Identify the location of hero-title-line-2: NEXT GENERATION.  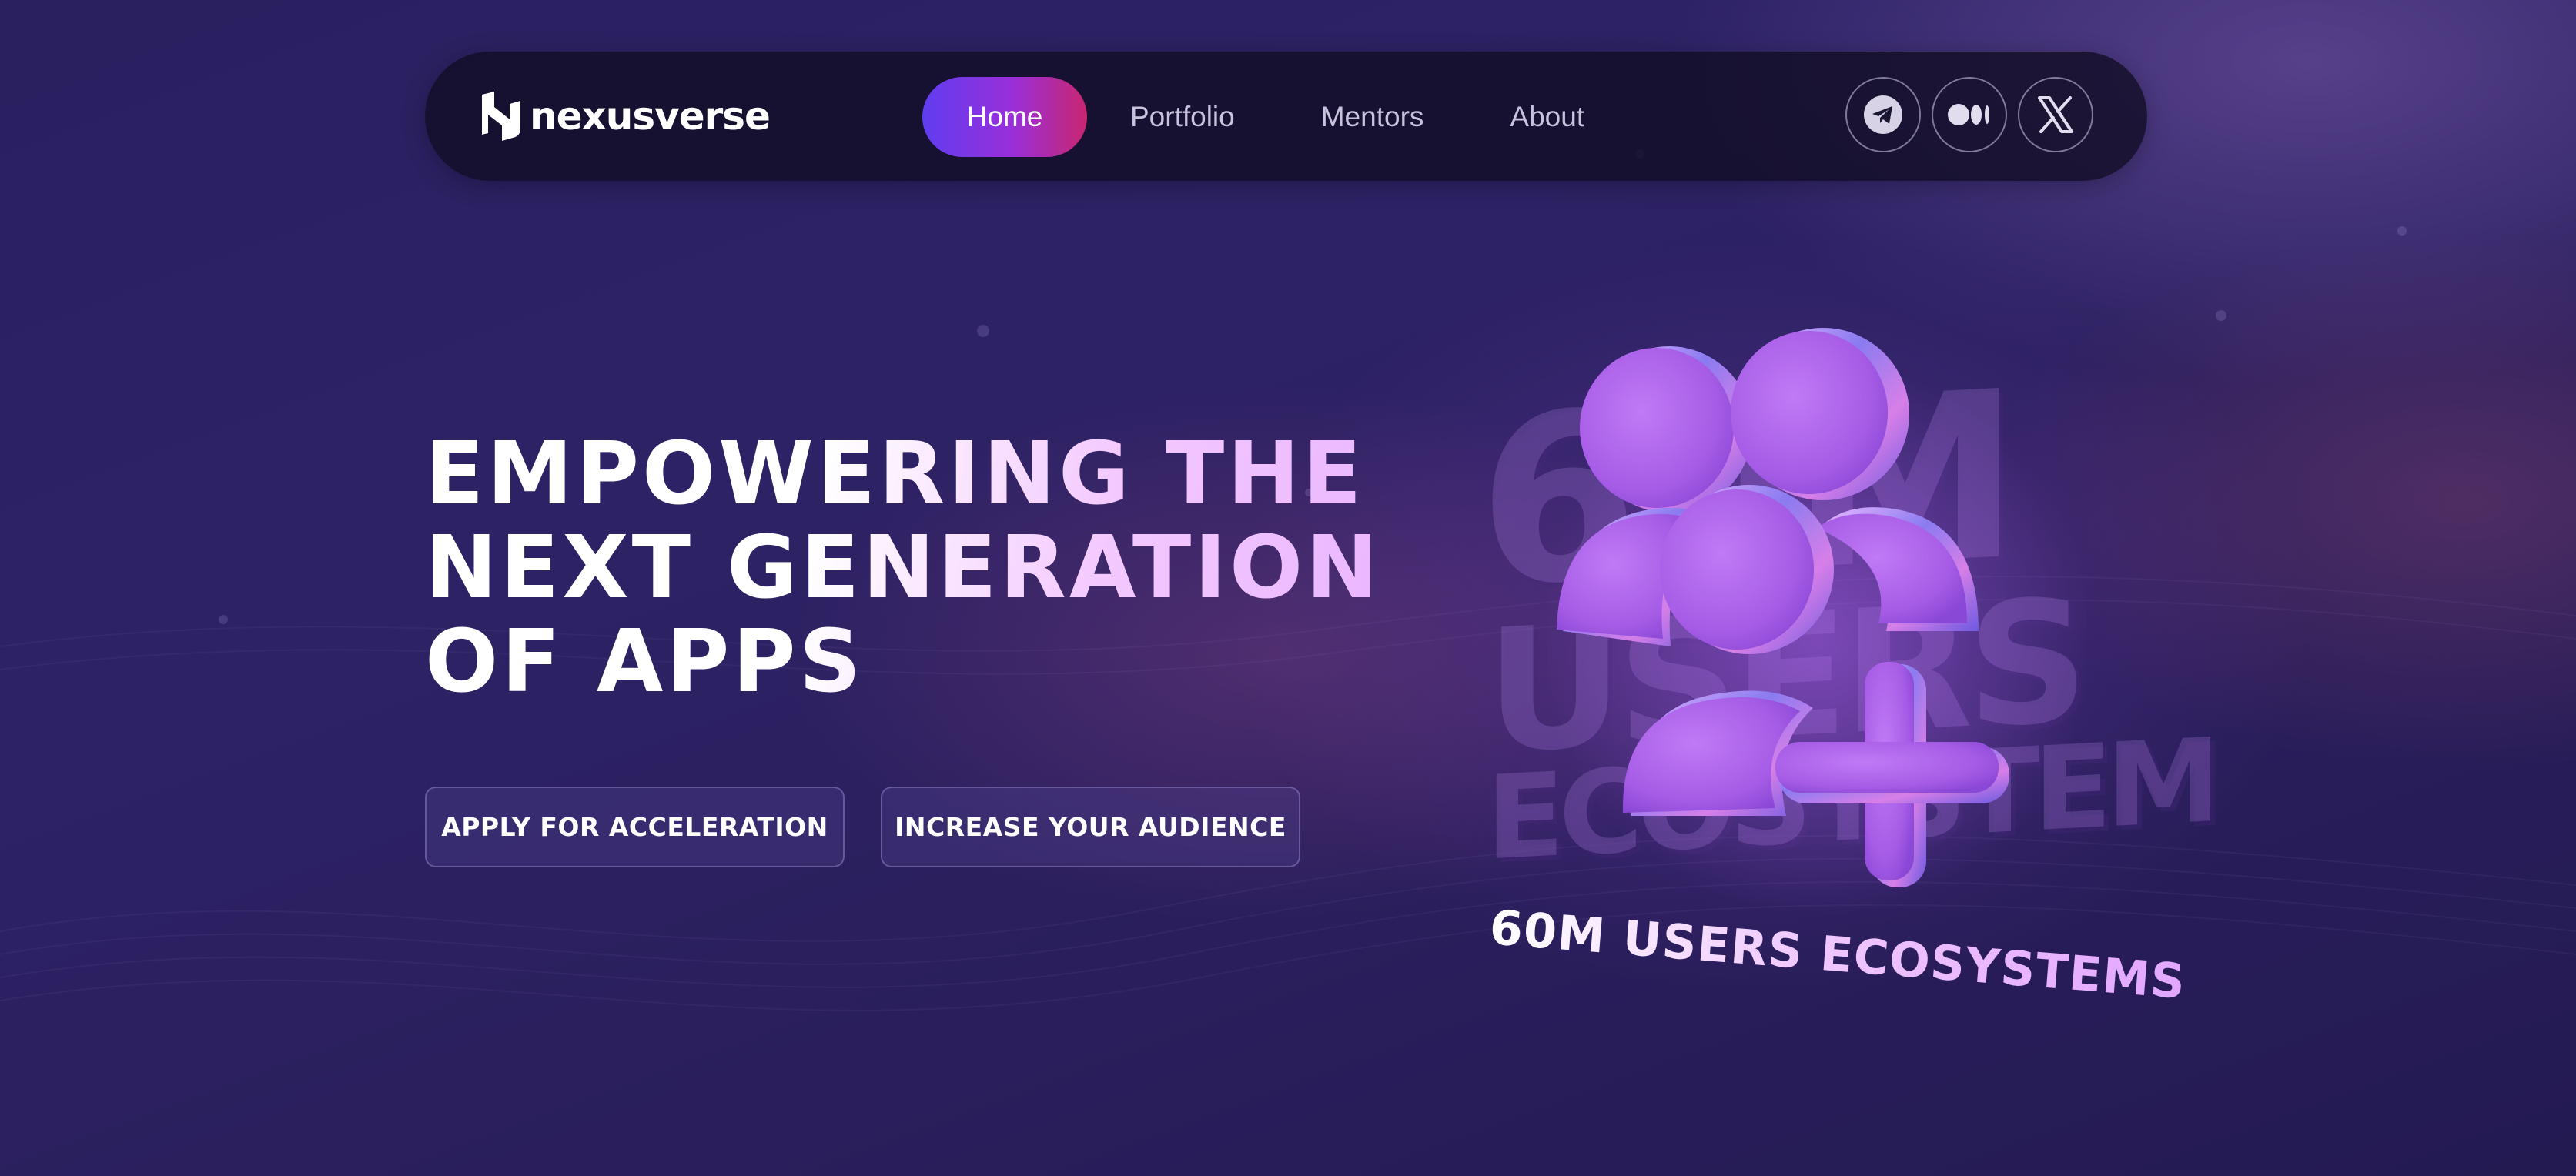
(903, 568).